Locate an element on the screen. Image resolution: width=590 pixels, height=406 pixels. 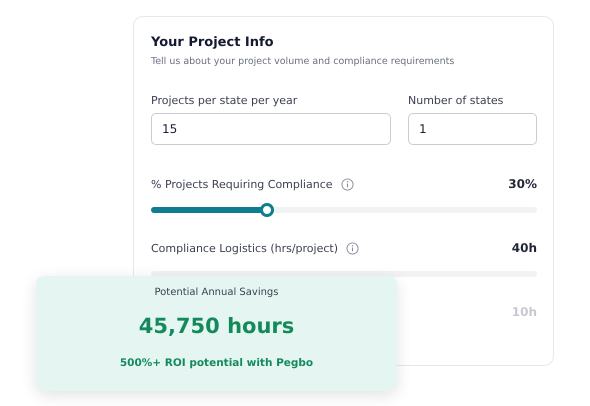
field-label: Number of states is located at coordinates (456, 100).